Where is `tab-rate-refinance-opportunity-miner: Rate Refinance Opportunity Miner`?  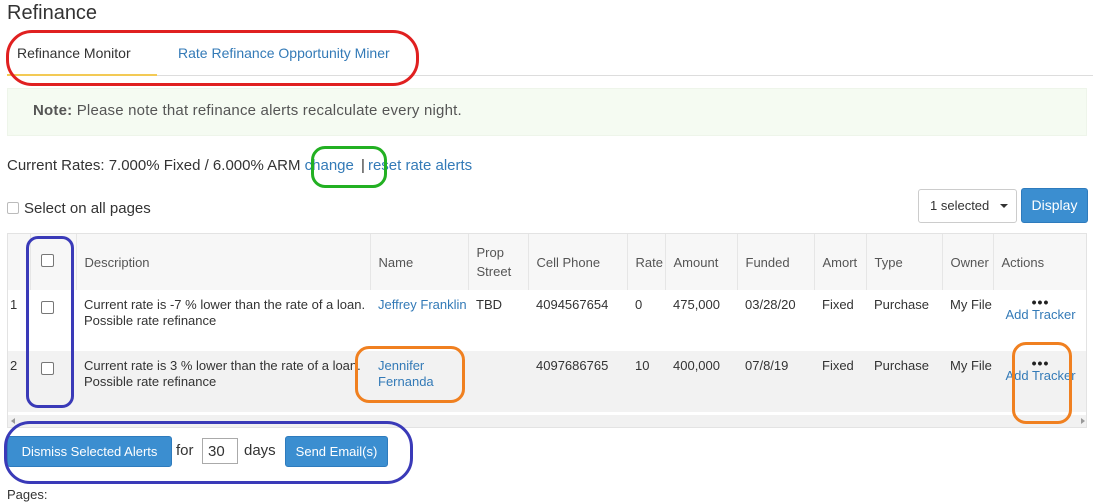 tab-rate-refinance-opportunity-miner: Rate Refinance Opportunity Miner is located at coordinates (284, 56).